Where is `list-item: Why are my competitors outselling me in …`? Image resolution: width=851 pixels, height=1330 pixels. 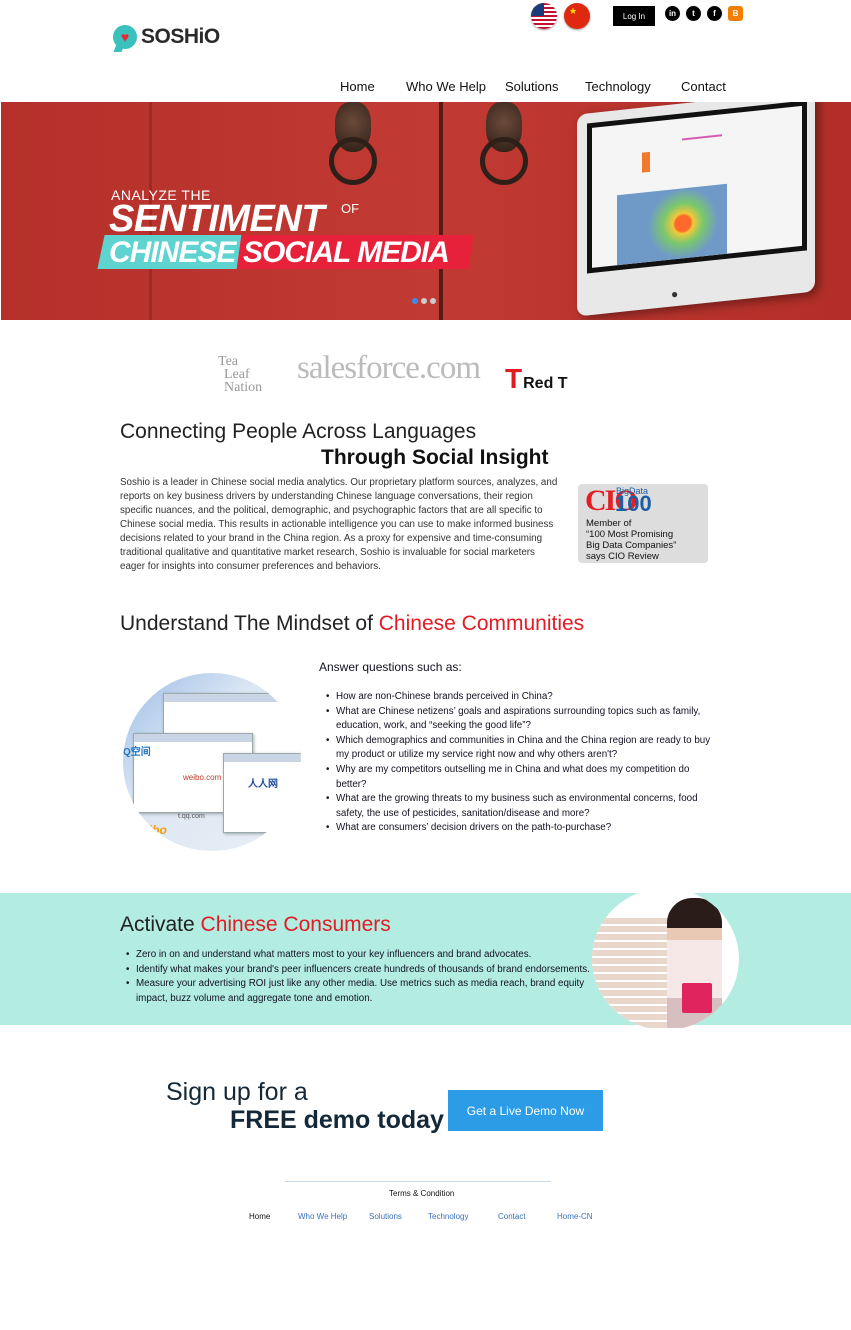 list-item: Why are my competitors outselling me in … is located at coordinates (521, 777).